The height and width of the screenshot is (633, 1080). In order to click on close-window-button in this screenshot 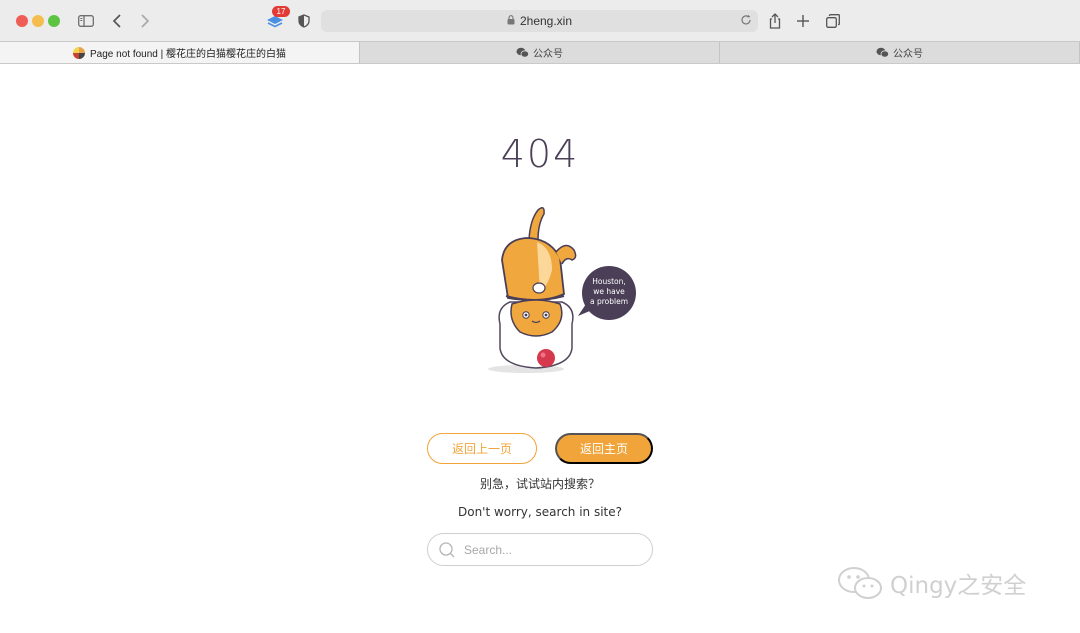, I will do `click(22, 21)`.